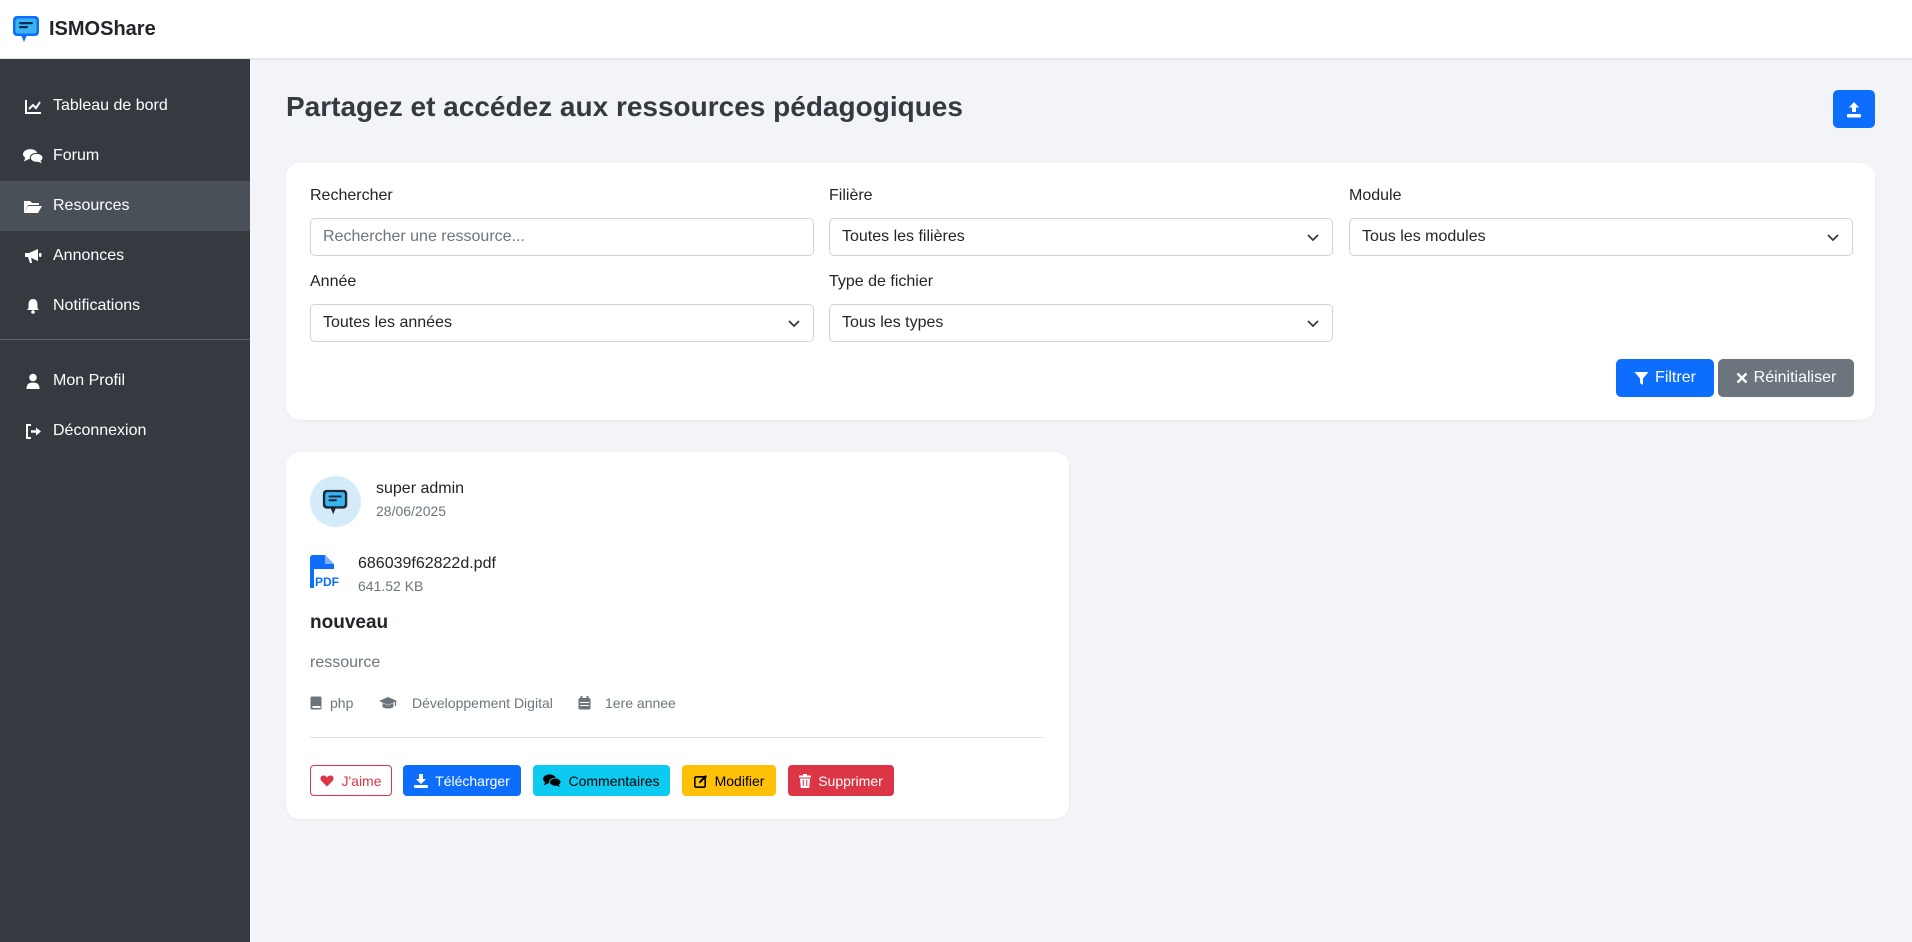  Describe the element at coordinates (33, 431) in the screenshot. I see `sign-out-icon` at that location.